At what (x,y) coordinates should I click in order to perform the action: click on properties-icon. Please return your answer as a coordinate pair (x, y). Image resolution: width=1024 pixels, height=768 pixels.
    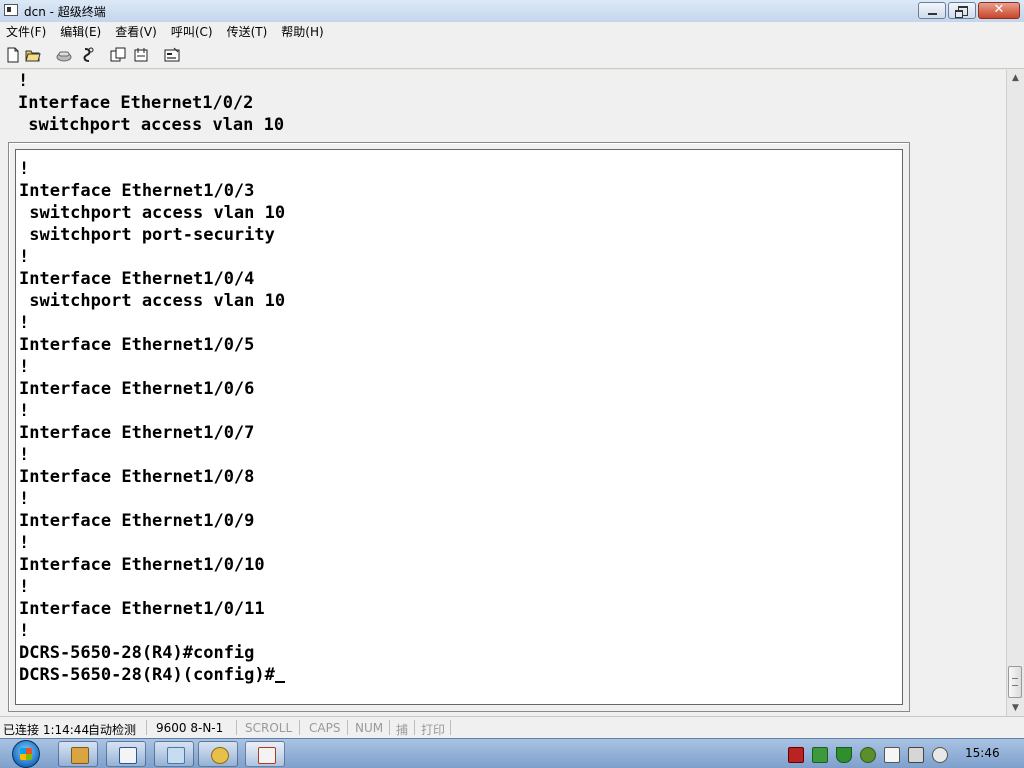
    Looking at the image, I should click on (172, 55).